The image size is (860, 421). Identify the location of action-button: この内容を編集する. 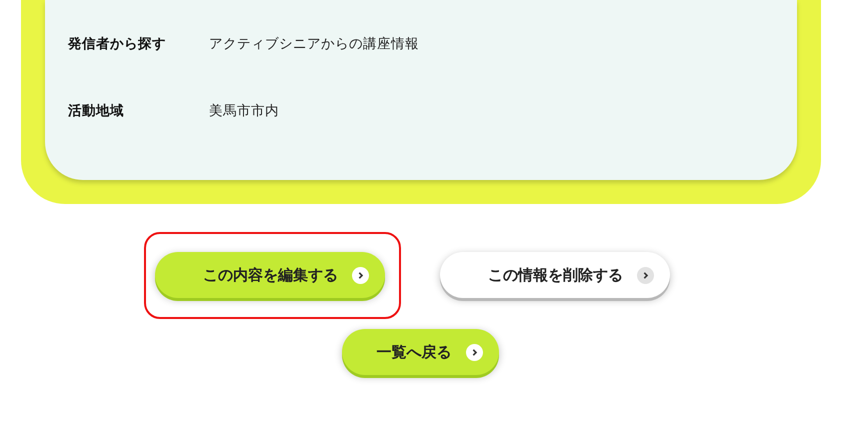
(270, 275).